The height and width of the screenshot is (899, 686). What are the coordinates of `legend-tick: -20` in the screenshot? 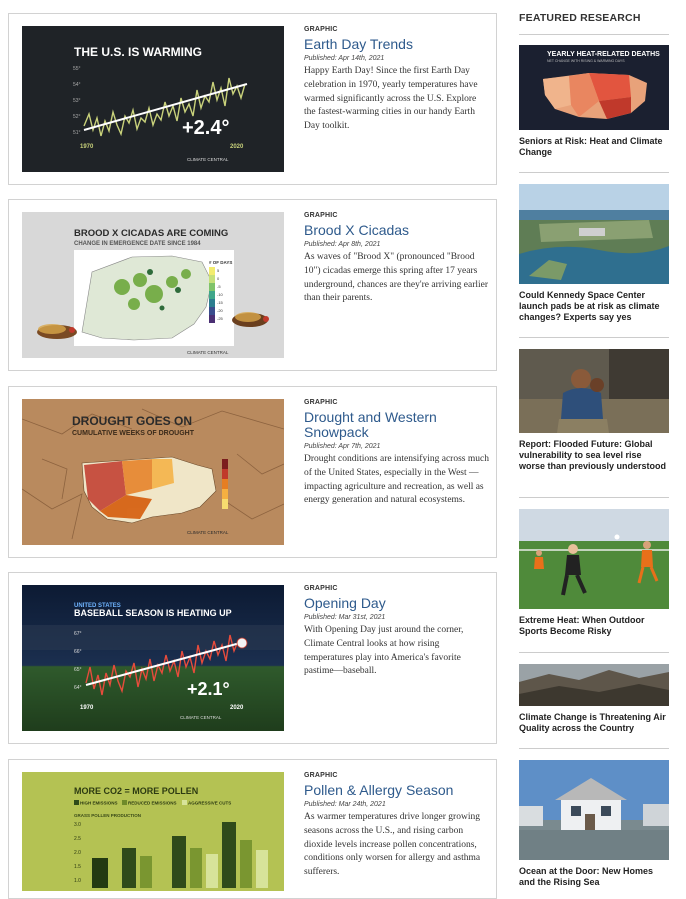 It's located at (220, 310).